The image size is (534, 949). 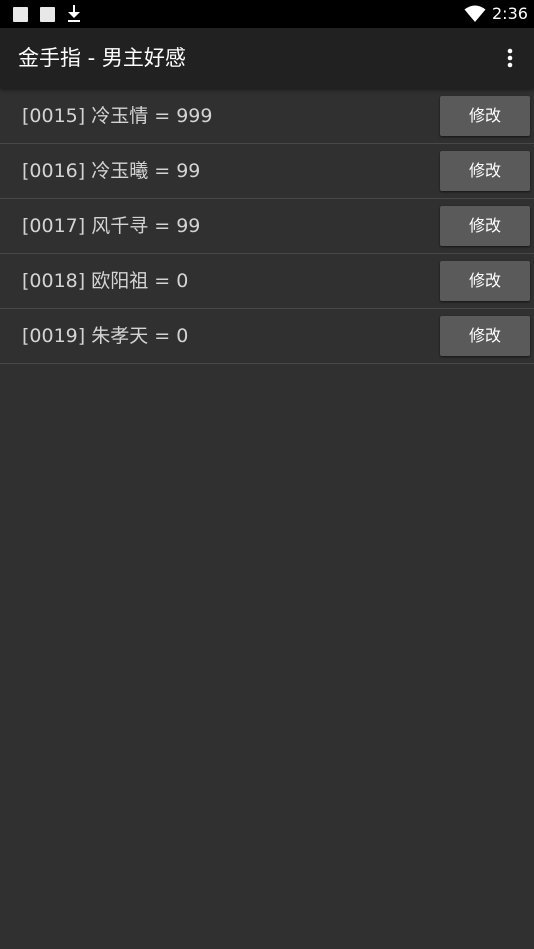 What do you see at coordinates (111, 171) in the screenshot?
I see `list-item-label: [0016] 冷玉曦 = 99` at bounding box center [111, 171].